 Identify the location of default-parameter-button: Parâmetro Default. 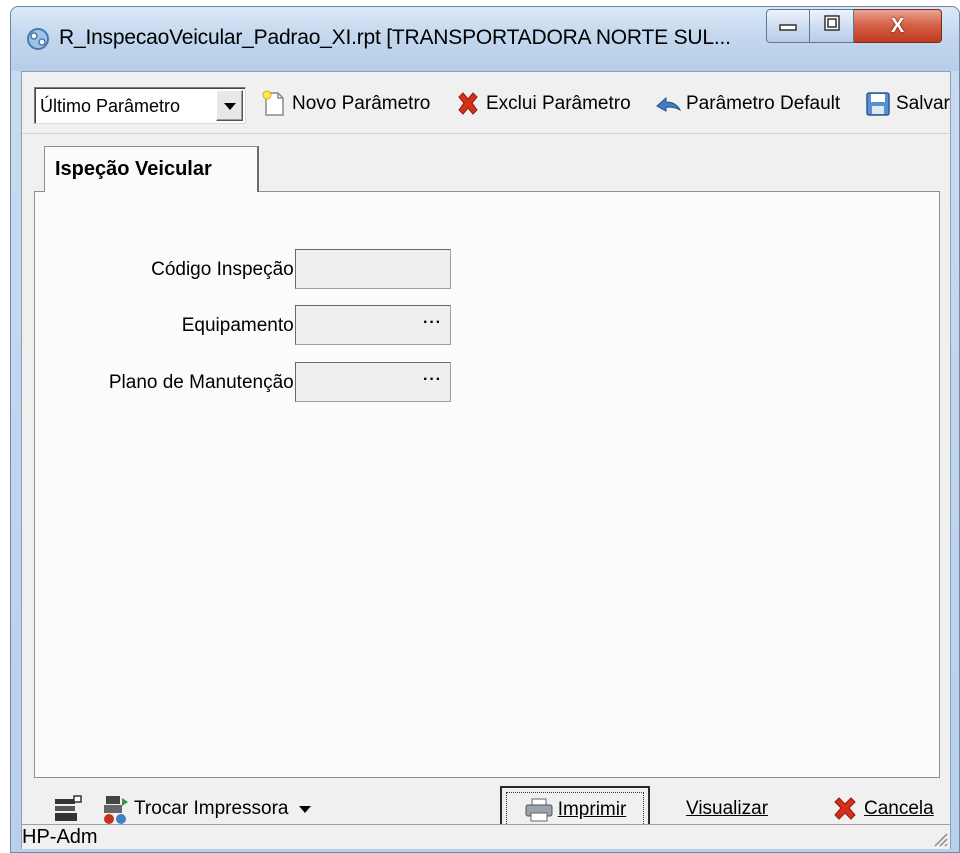
(747, 104).